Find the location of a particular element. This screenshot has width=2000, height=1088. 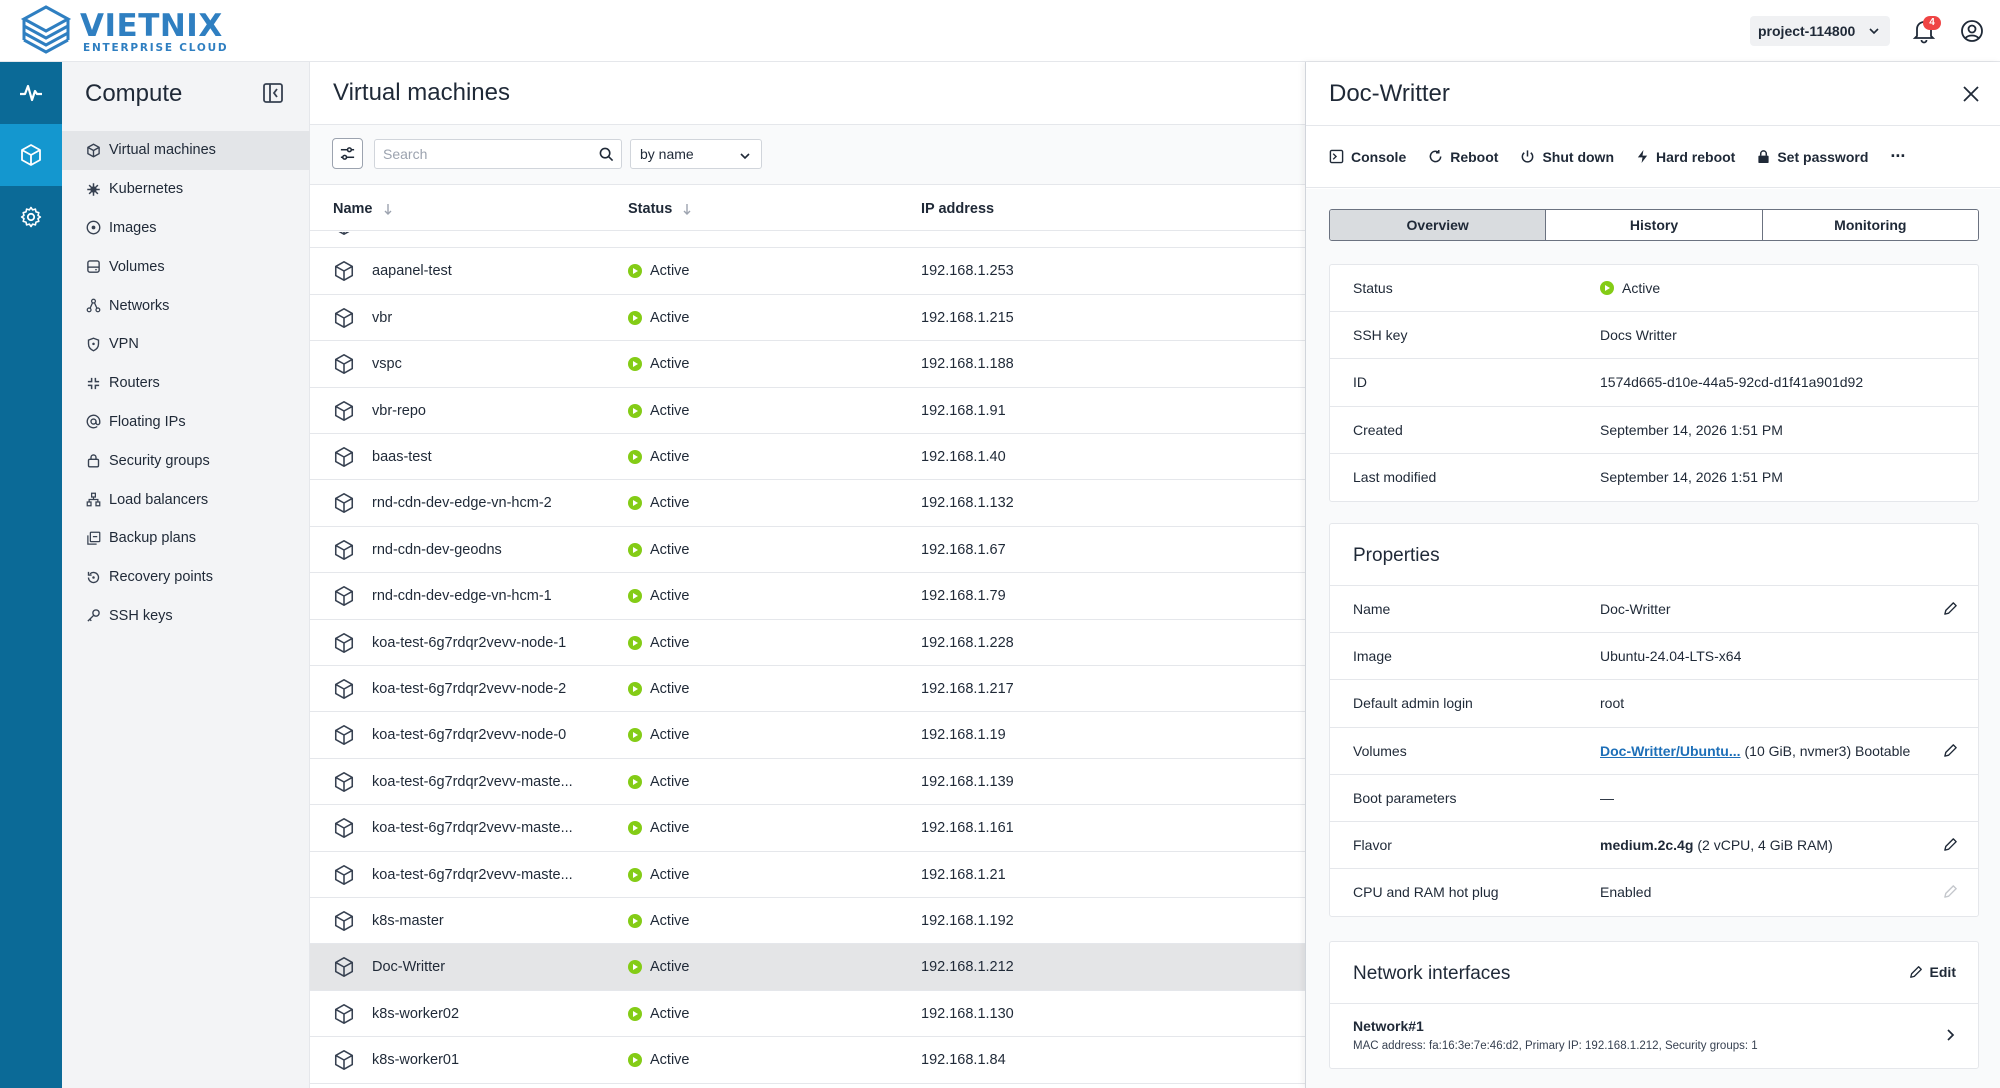

sidebar-item-kubernetes: Kubernetes is located at coordinates (186, 189).